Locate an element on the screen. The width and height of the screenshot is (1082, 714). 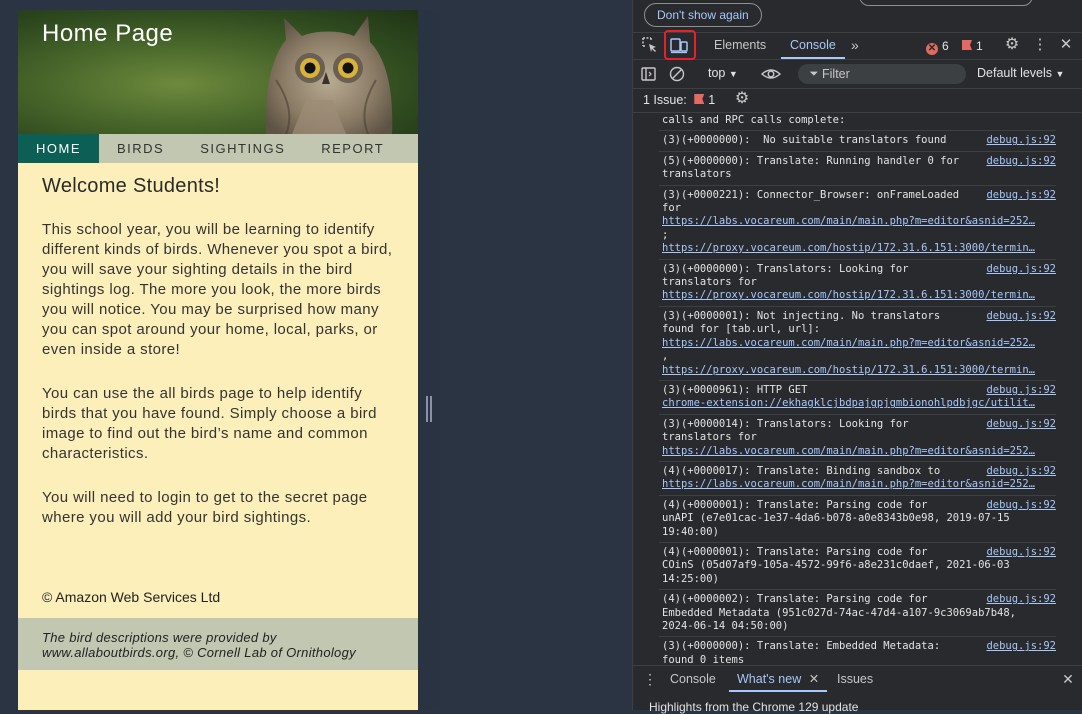
issues-link: 1 Issue: 1 is located at coordinates (679, 100).